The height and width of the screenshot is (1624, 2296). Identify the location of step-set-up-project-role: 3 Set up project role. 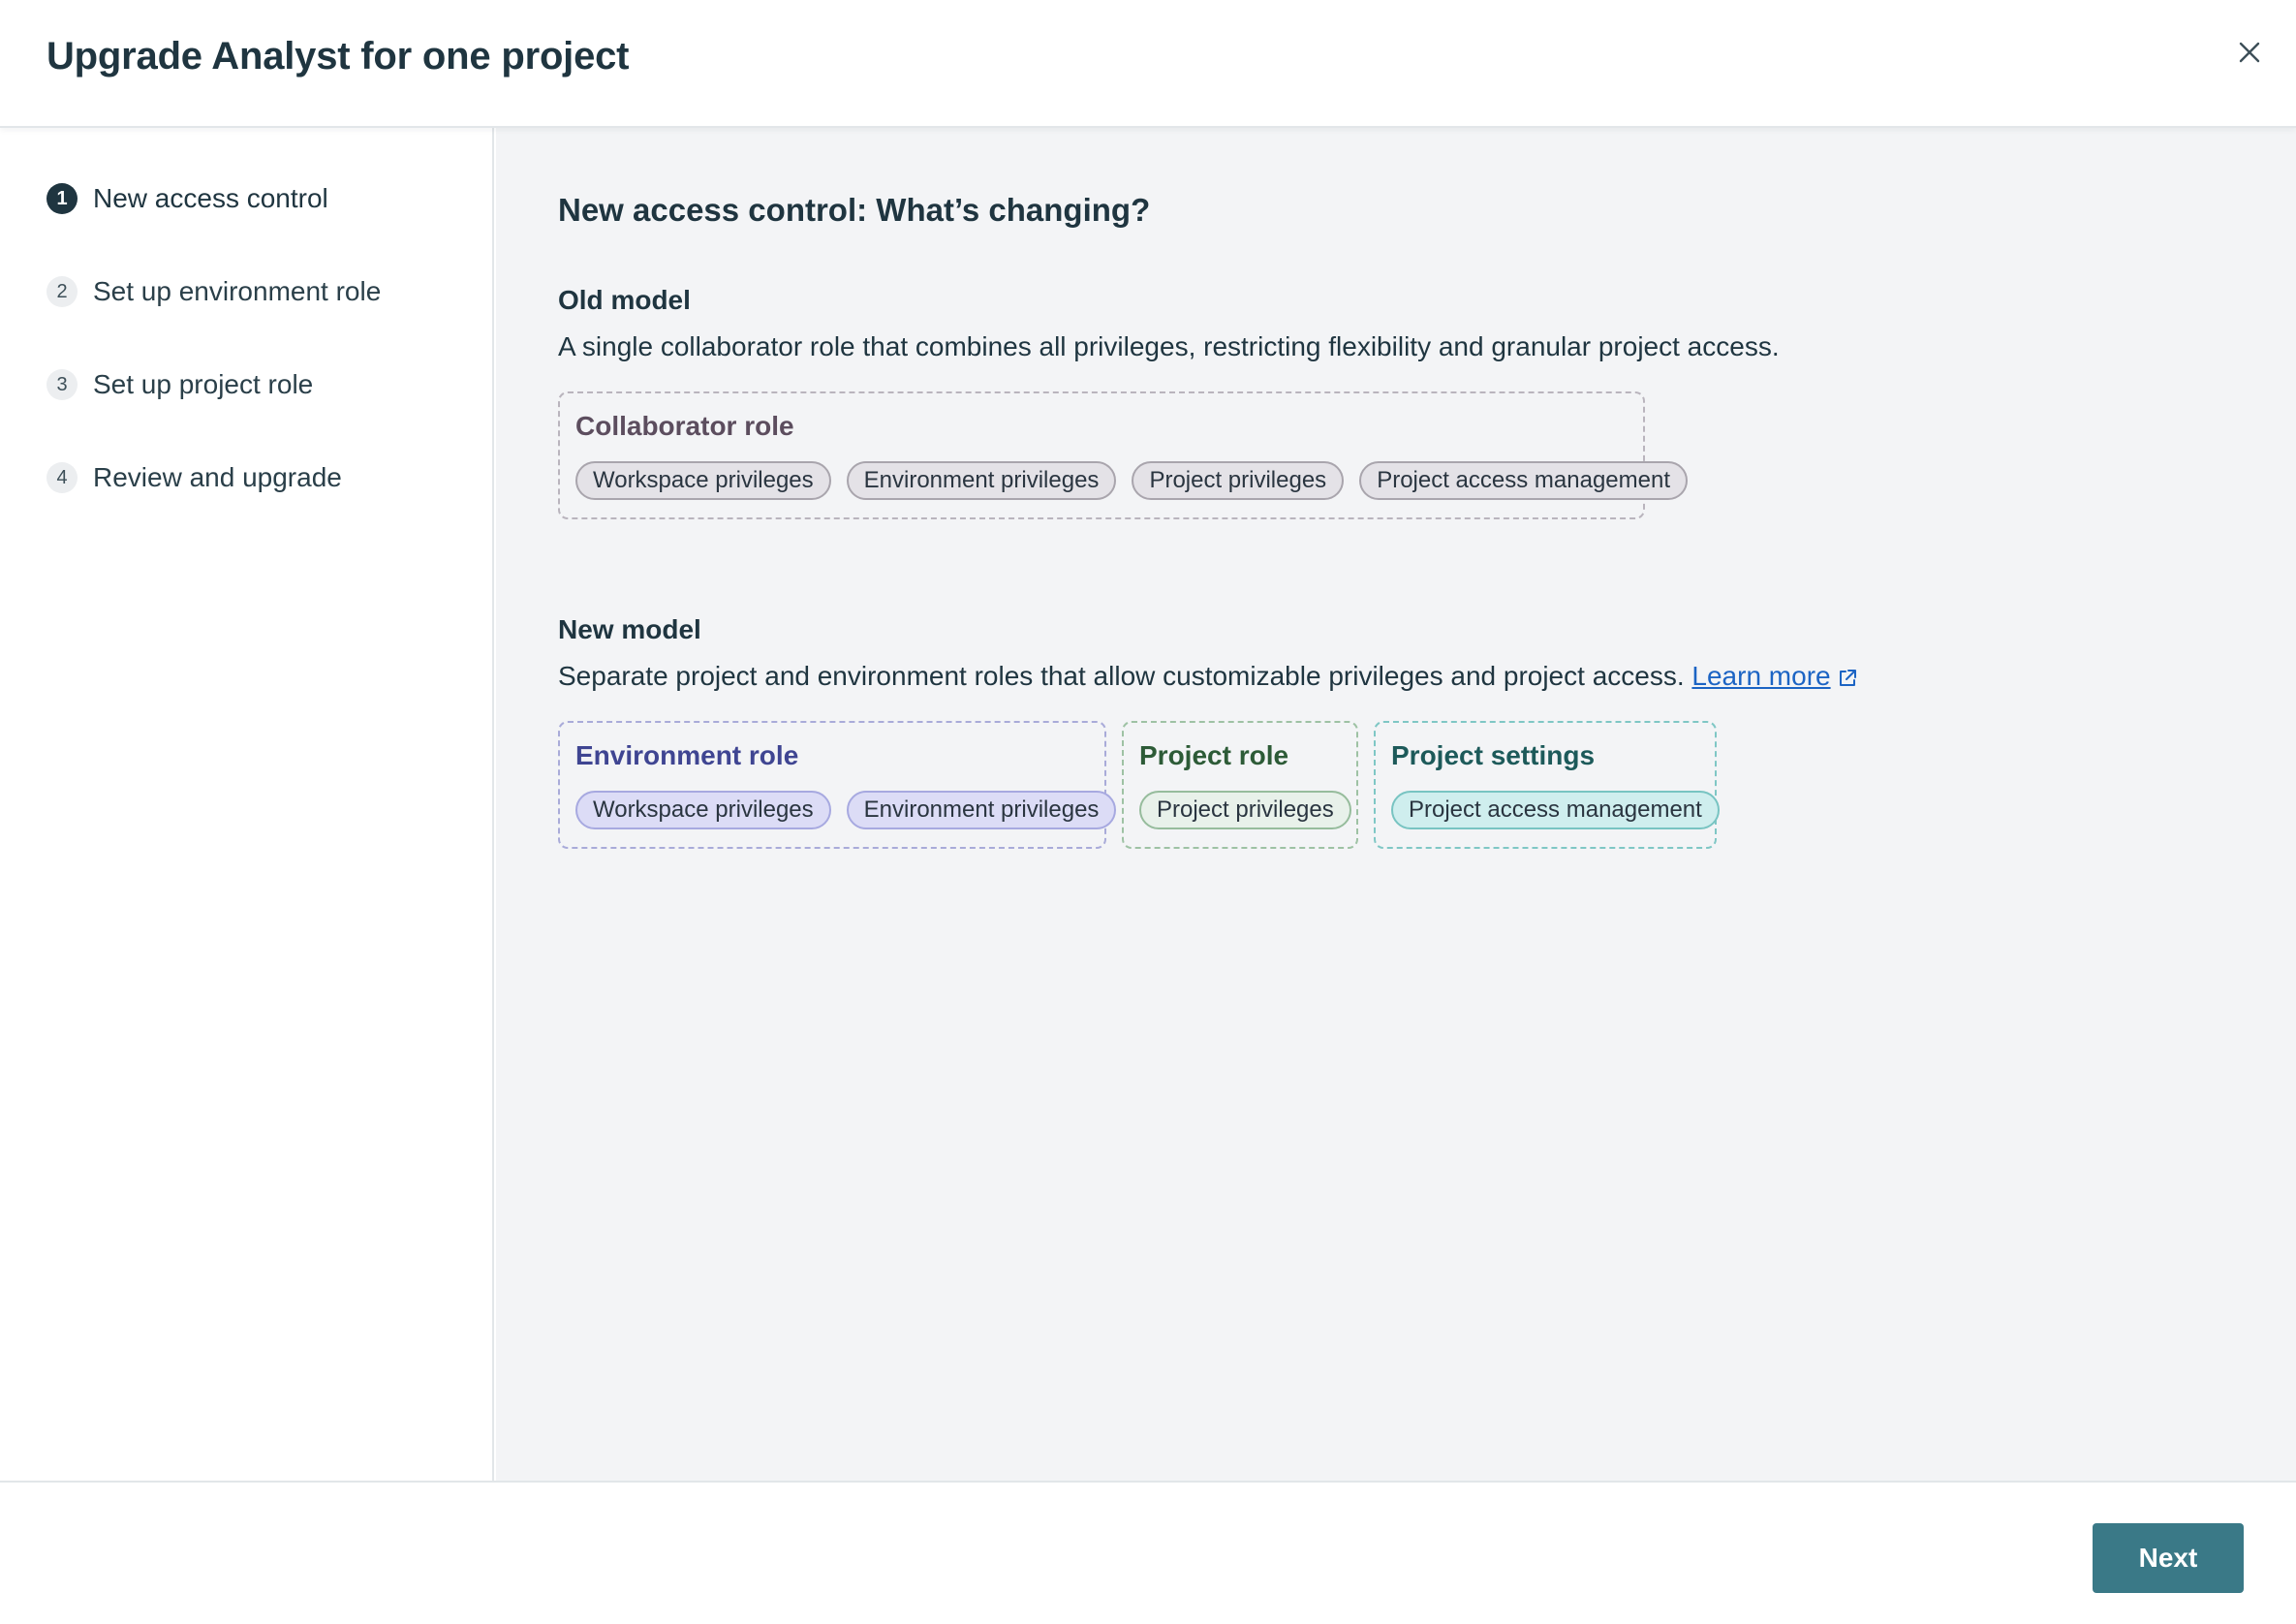
(180, 384).